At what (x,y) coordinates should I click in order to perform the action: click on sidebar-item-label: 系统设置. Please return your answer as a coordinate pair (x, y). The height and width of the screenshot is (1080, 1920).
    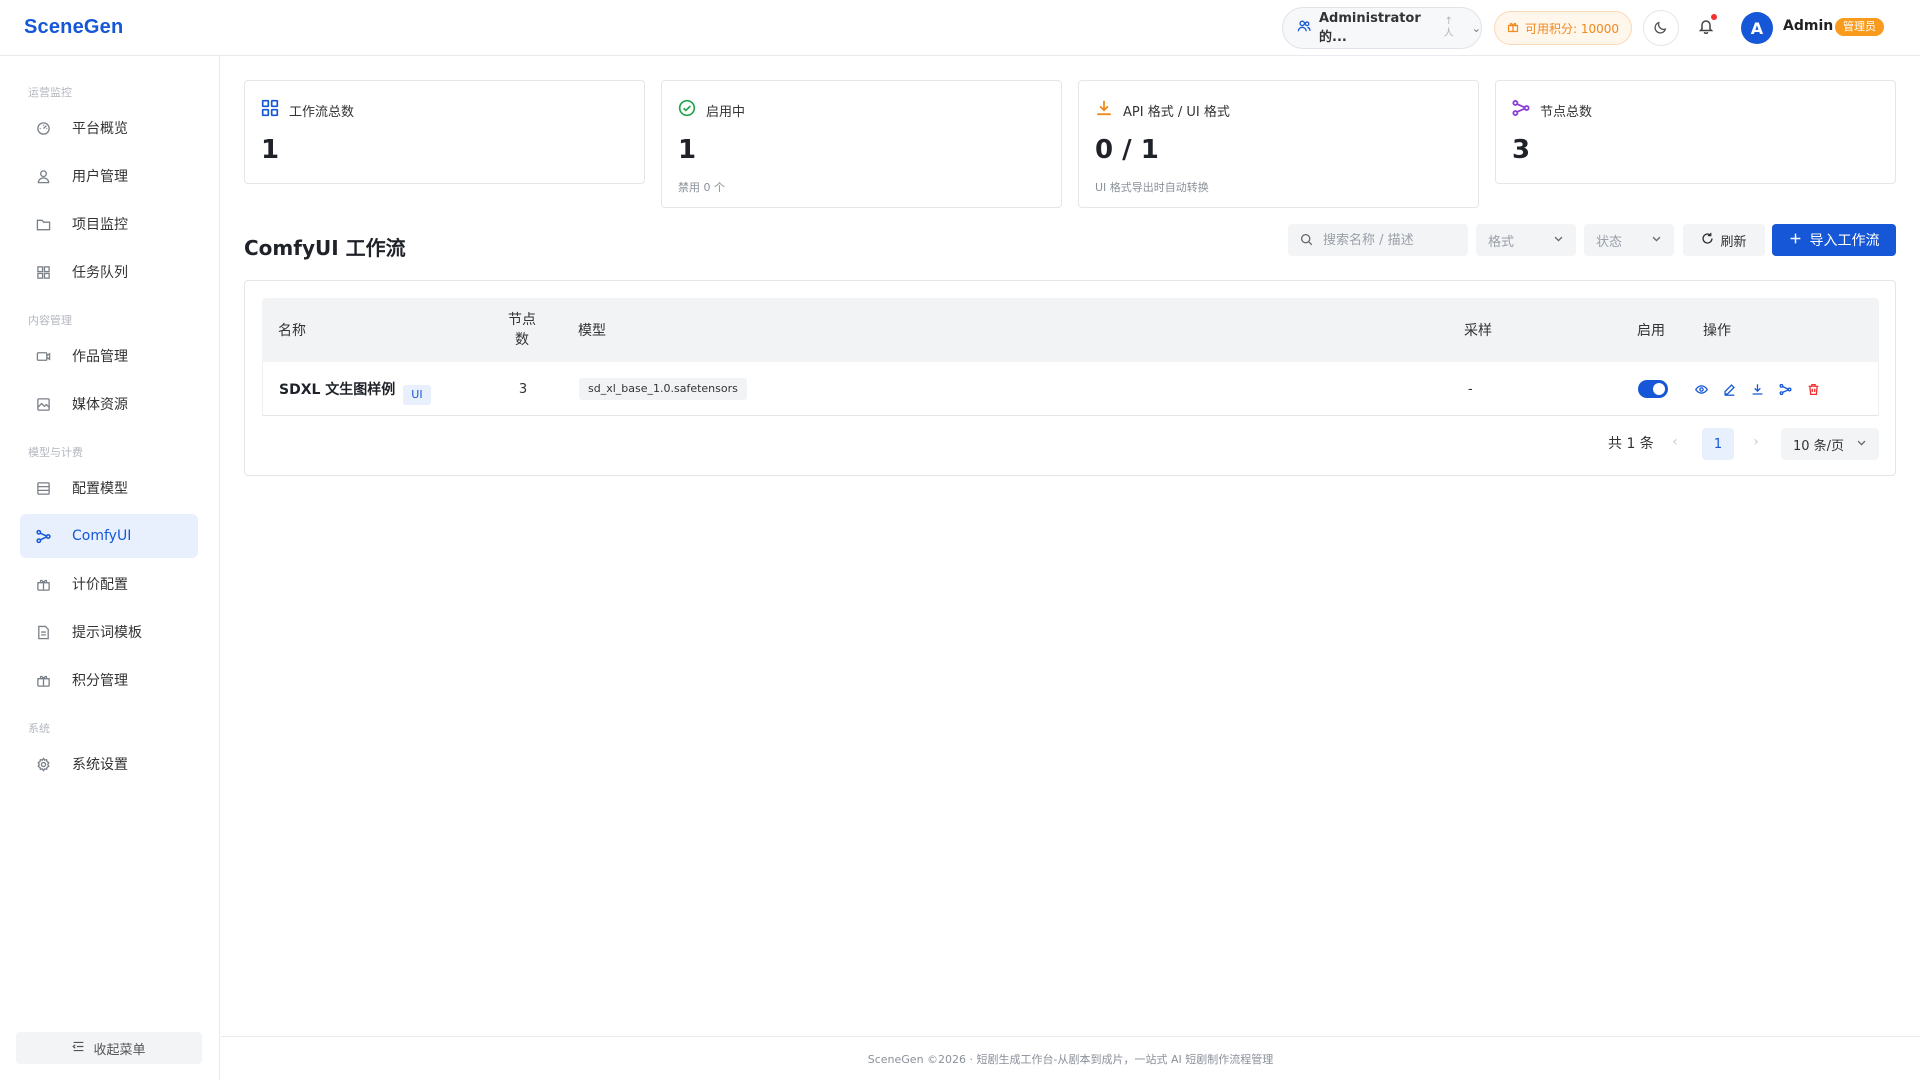
    Looking at the image, I should click on (100, 765).